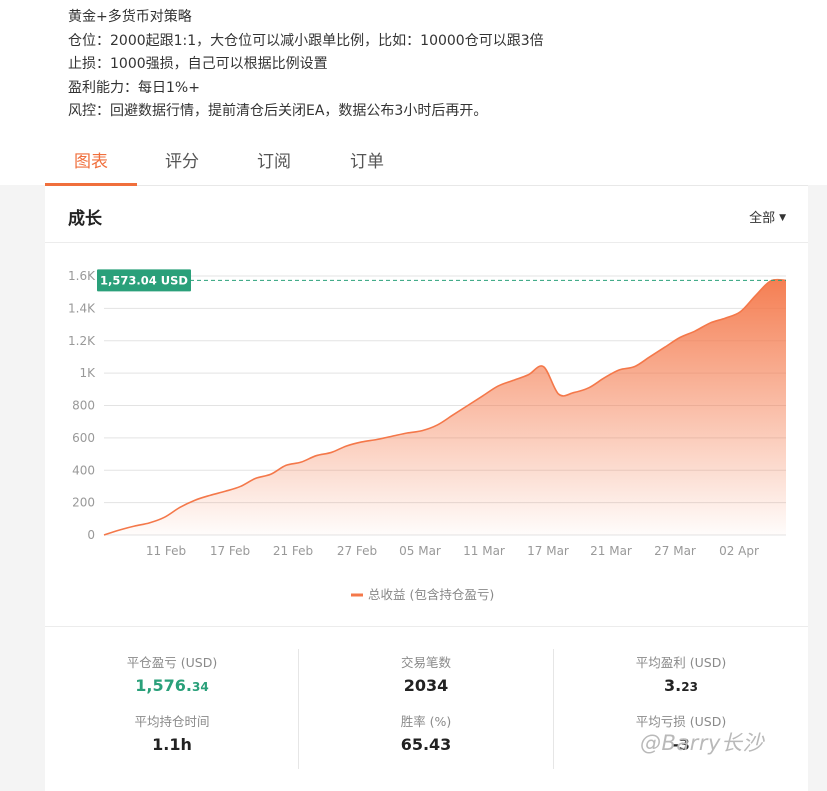 The image size is (827, 791). I want to click on y-tick-label: 1.4K, so click(82, 308).